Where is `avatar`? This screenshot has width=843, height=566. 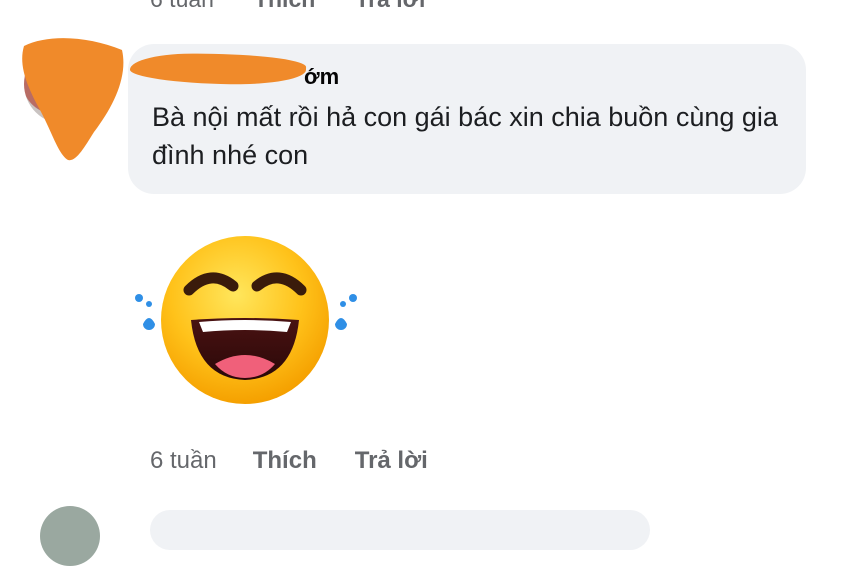
avatar is located at coordinates (64, 84).